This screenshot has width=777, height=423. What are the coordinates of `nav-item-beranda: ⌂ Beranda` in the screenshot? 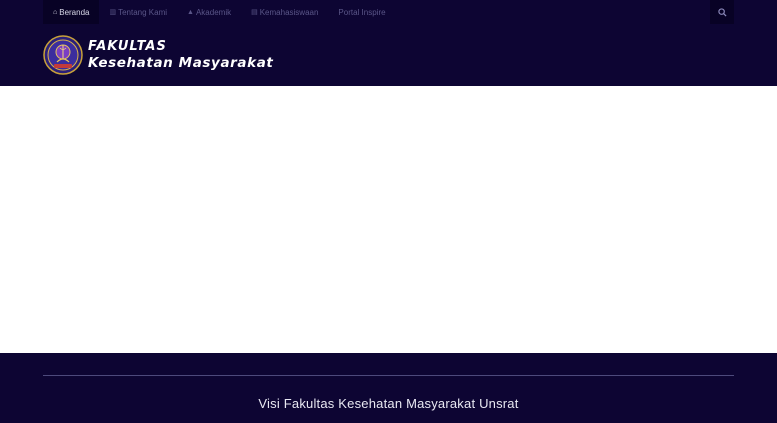 It's located at (71, 12).